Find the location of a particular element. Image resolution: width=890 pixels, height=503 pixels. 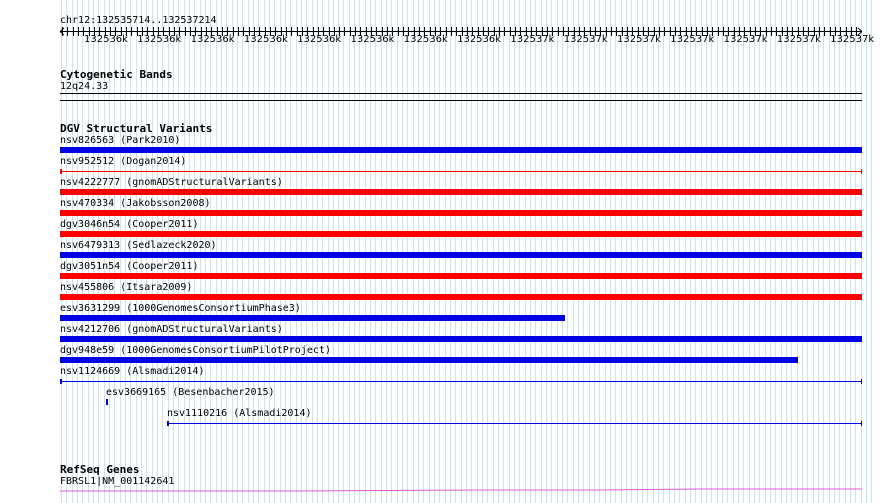

refseq-gene-feature is located at coordinates (445, 491).